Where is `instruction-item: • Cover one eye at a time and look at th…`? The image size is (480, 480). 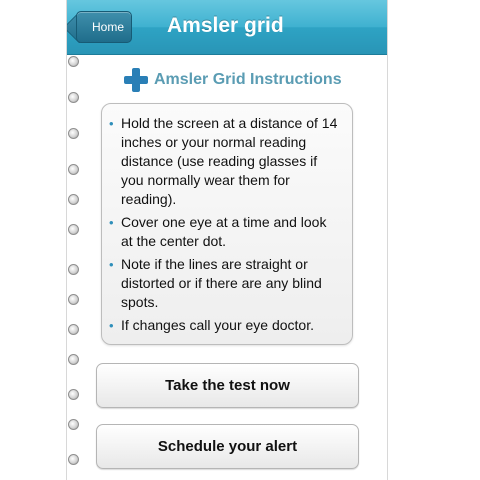
instruction-item: • Cover one eye at a time and look at th… is located at coordinates (225, 232).